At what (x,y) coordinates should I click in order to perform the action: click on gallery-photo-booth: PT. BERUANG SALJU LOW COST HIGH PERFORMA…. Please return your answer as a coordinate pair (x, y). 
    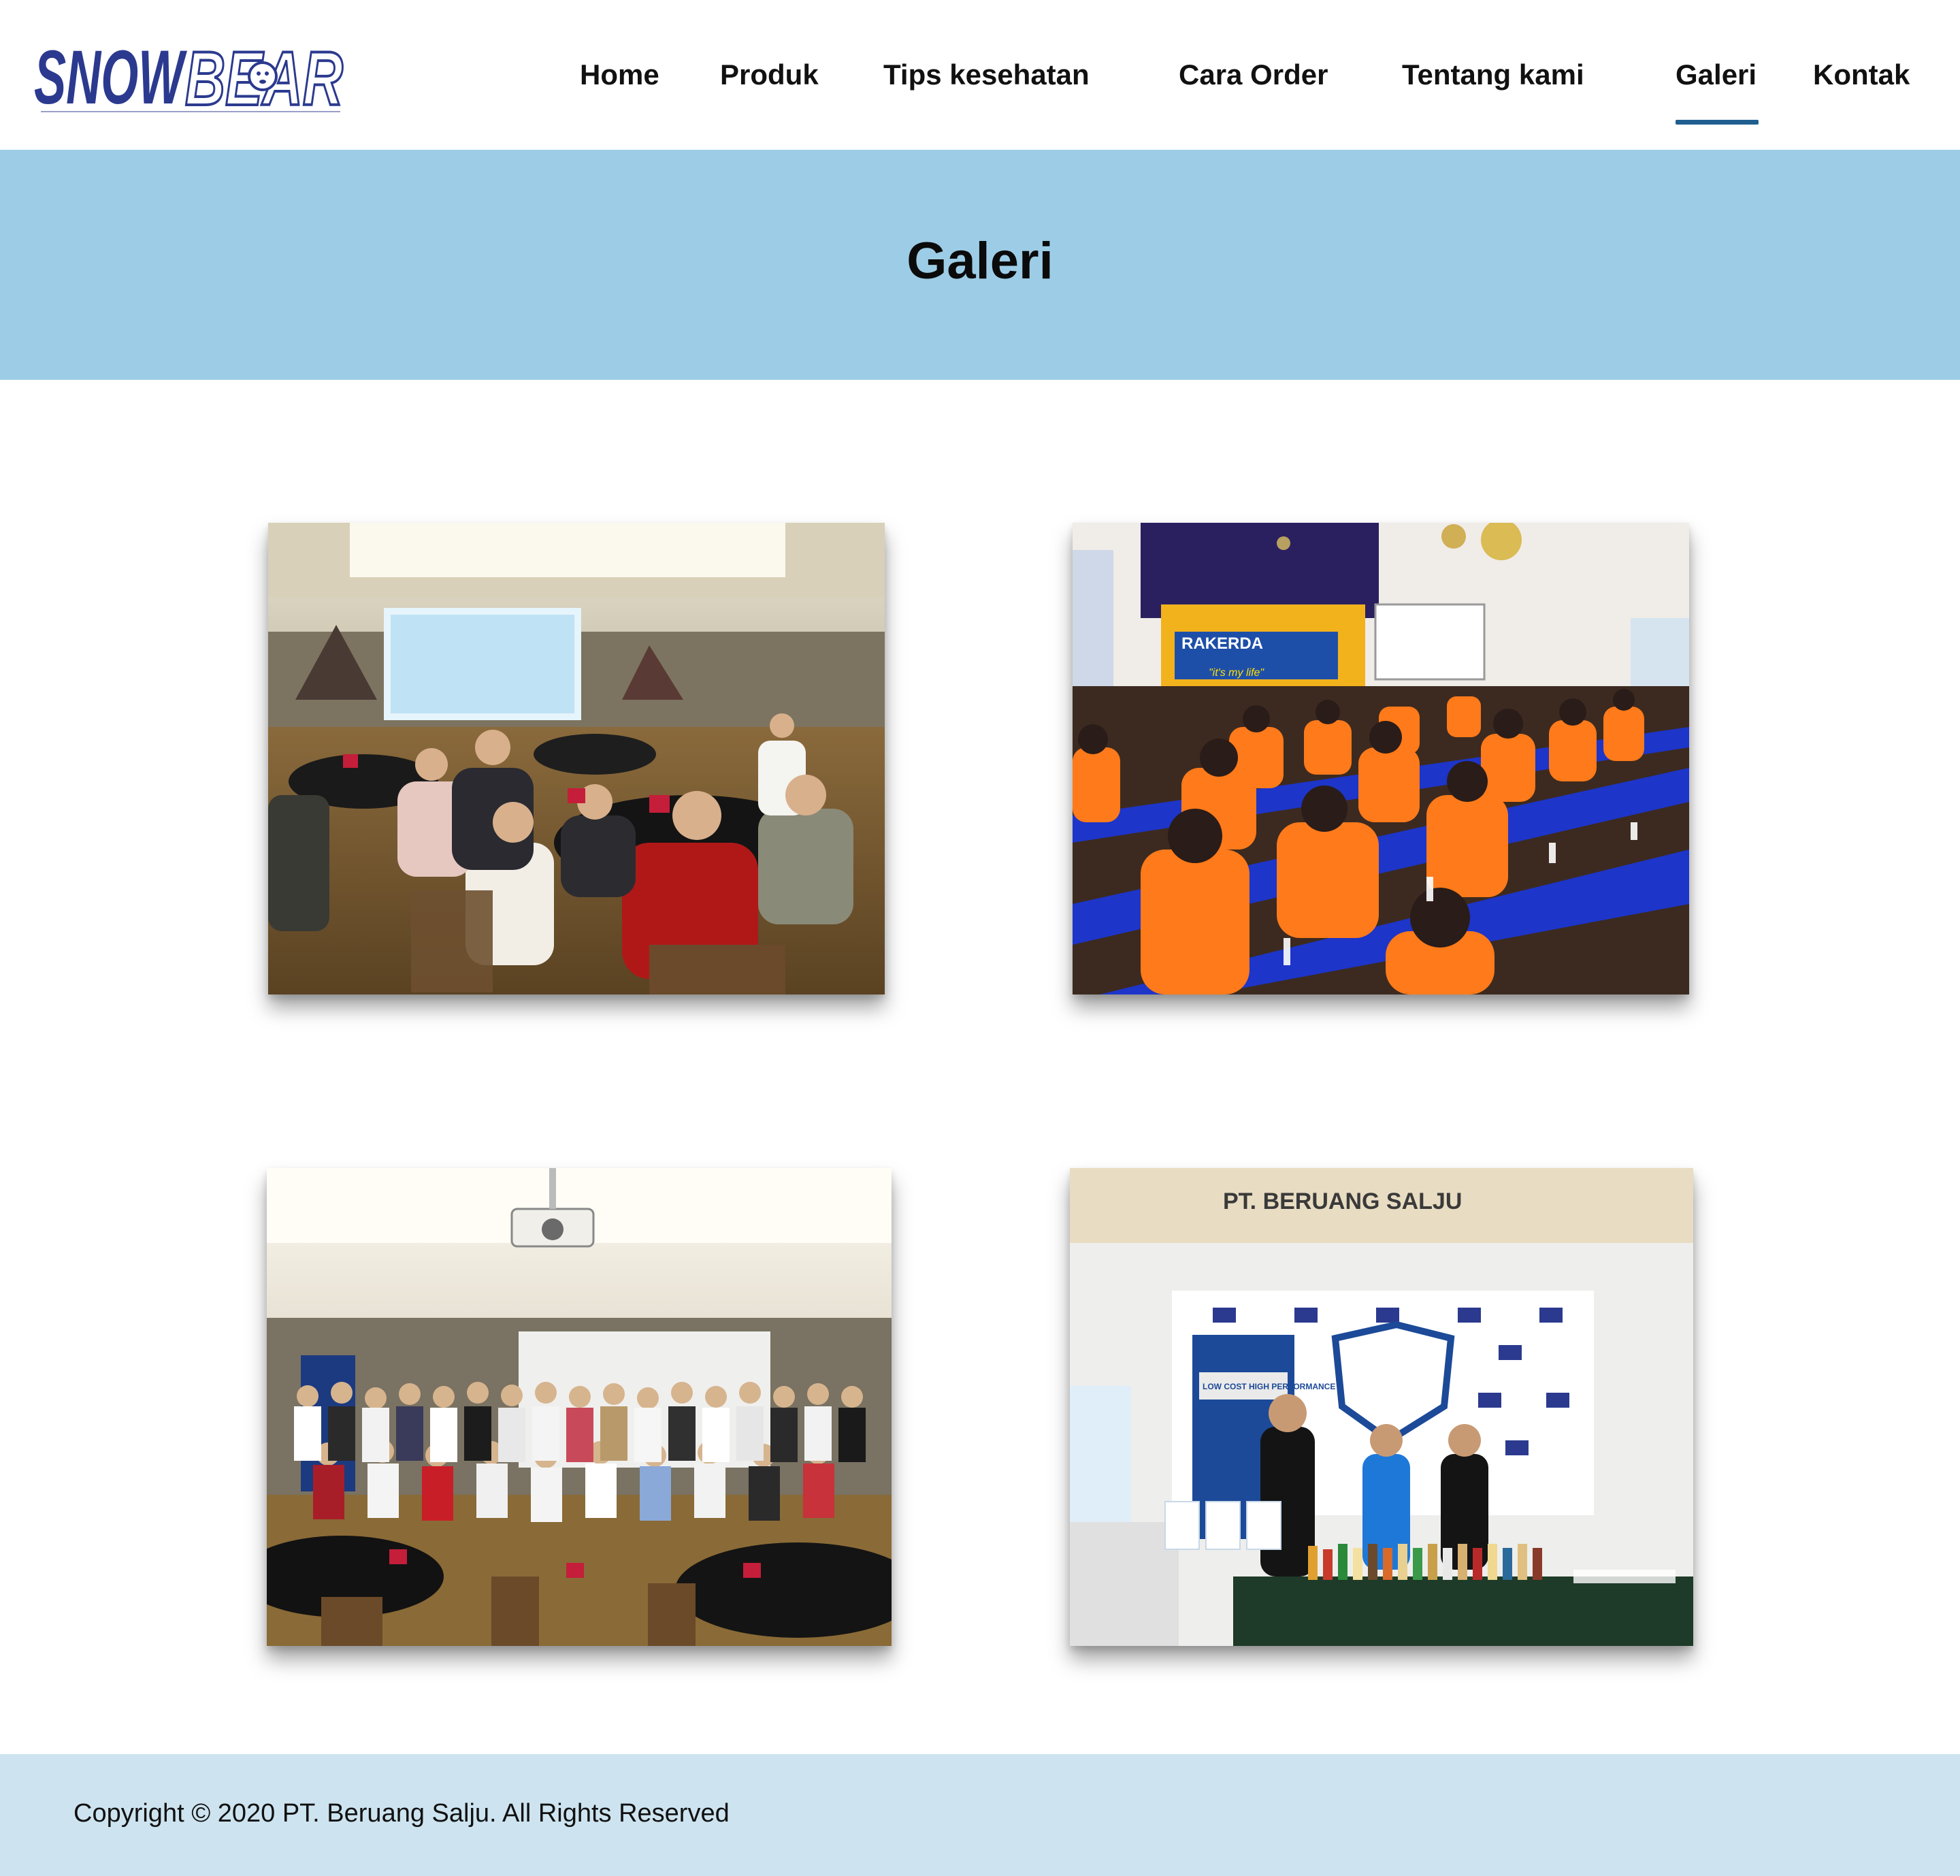
    Looking at the image, I should click on (1381, 1407).